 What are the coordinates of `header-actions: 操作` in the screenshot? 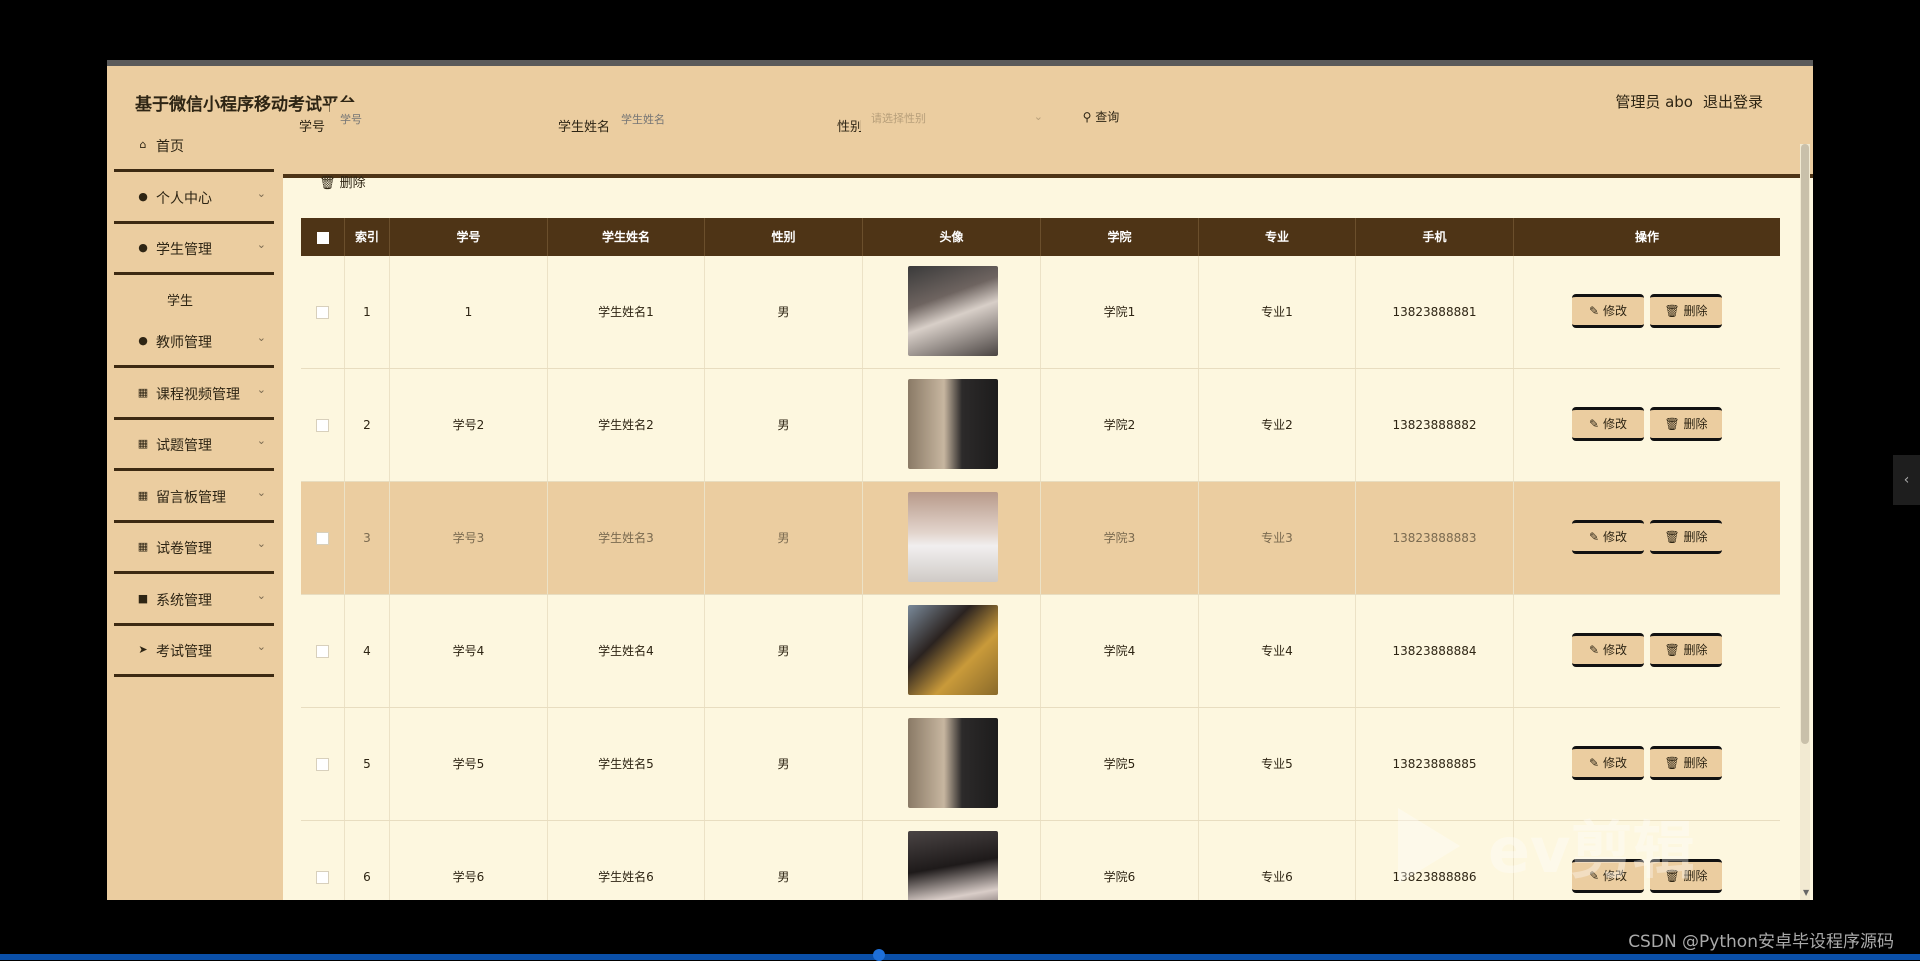 It's located at (1646, 237).